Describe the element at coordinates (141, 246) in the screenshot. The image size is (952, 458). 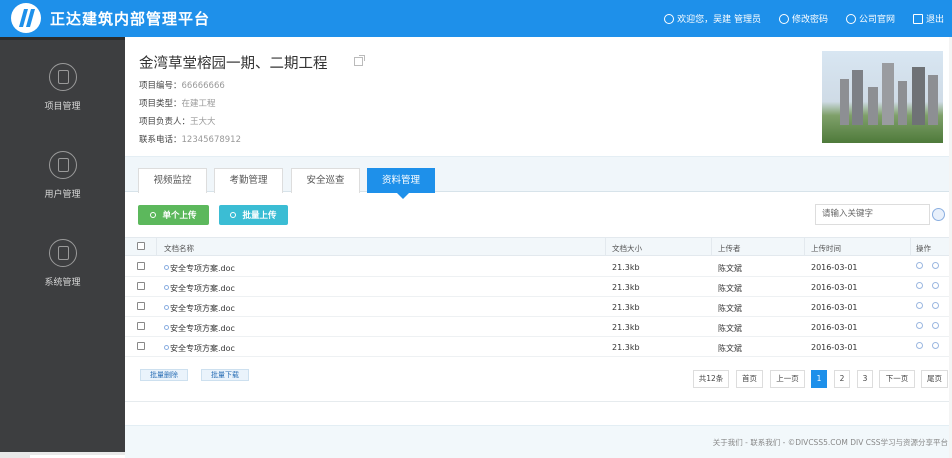
I see `select-all-checkbox` at that location.